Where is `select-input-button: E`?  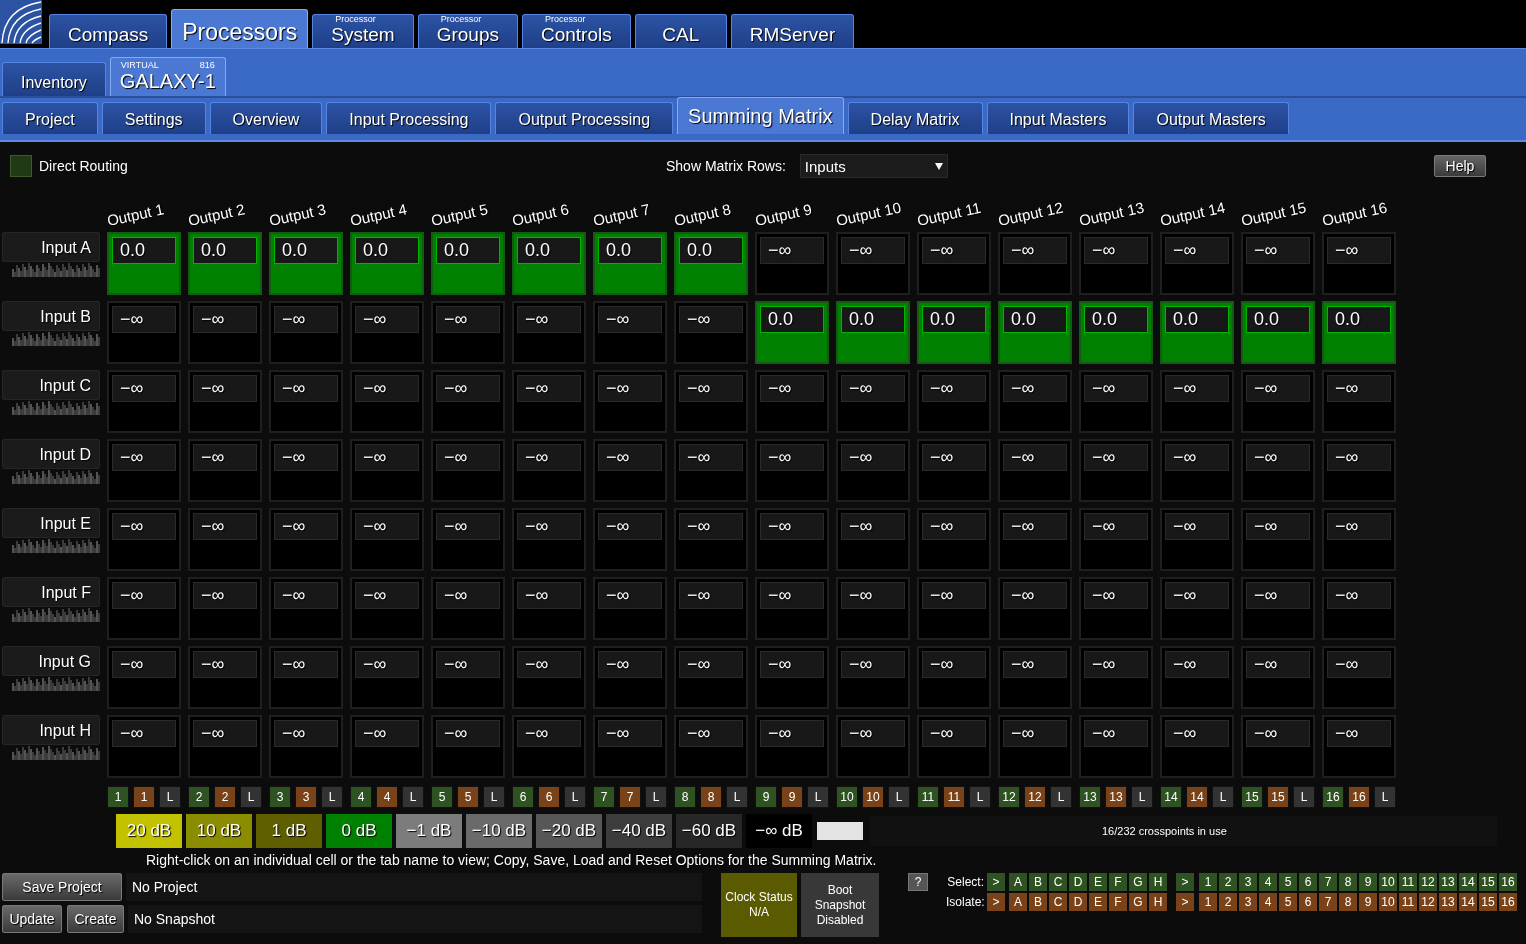 select-input-button: E is located at coordinates (1098, 882).